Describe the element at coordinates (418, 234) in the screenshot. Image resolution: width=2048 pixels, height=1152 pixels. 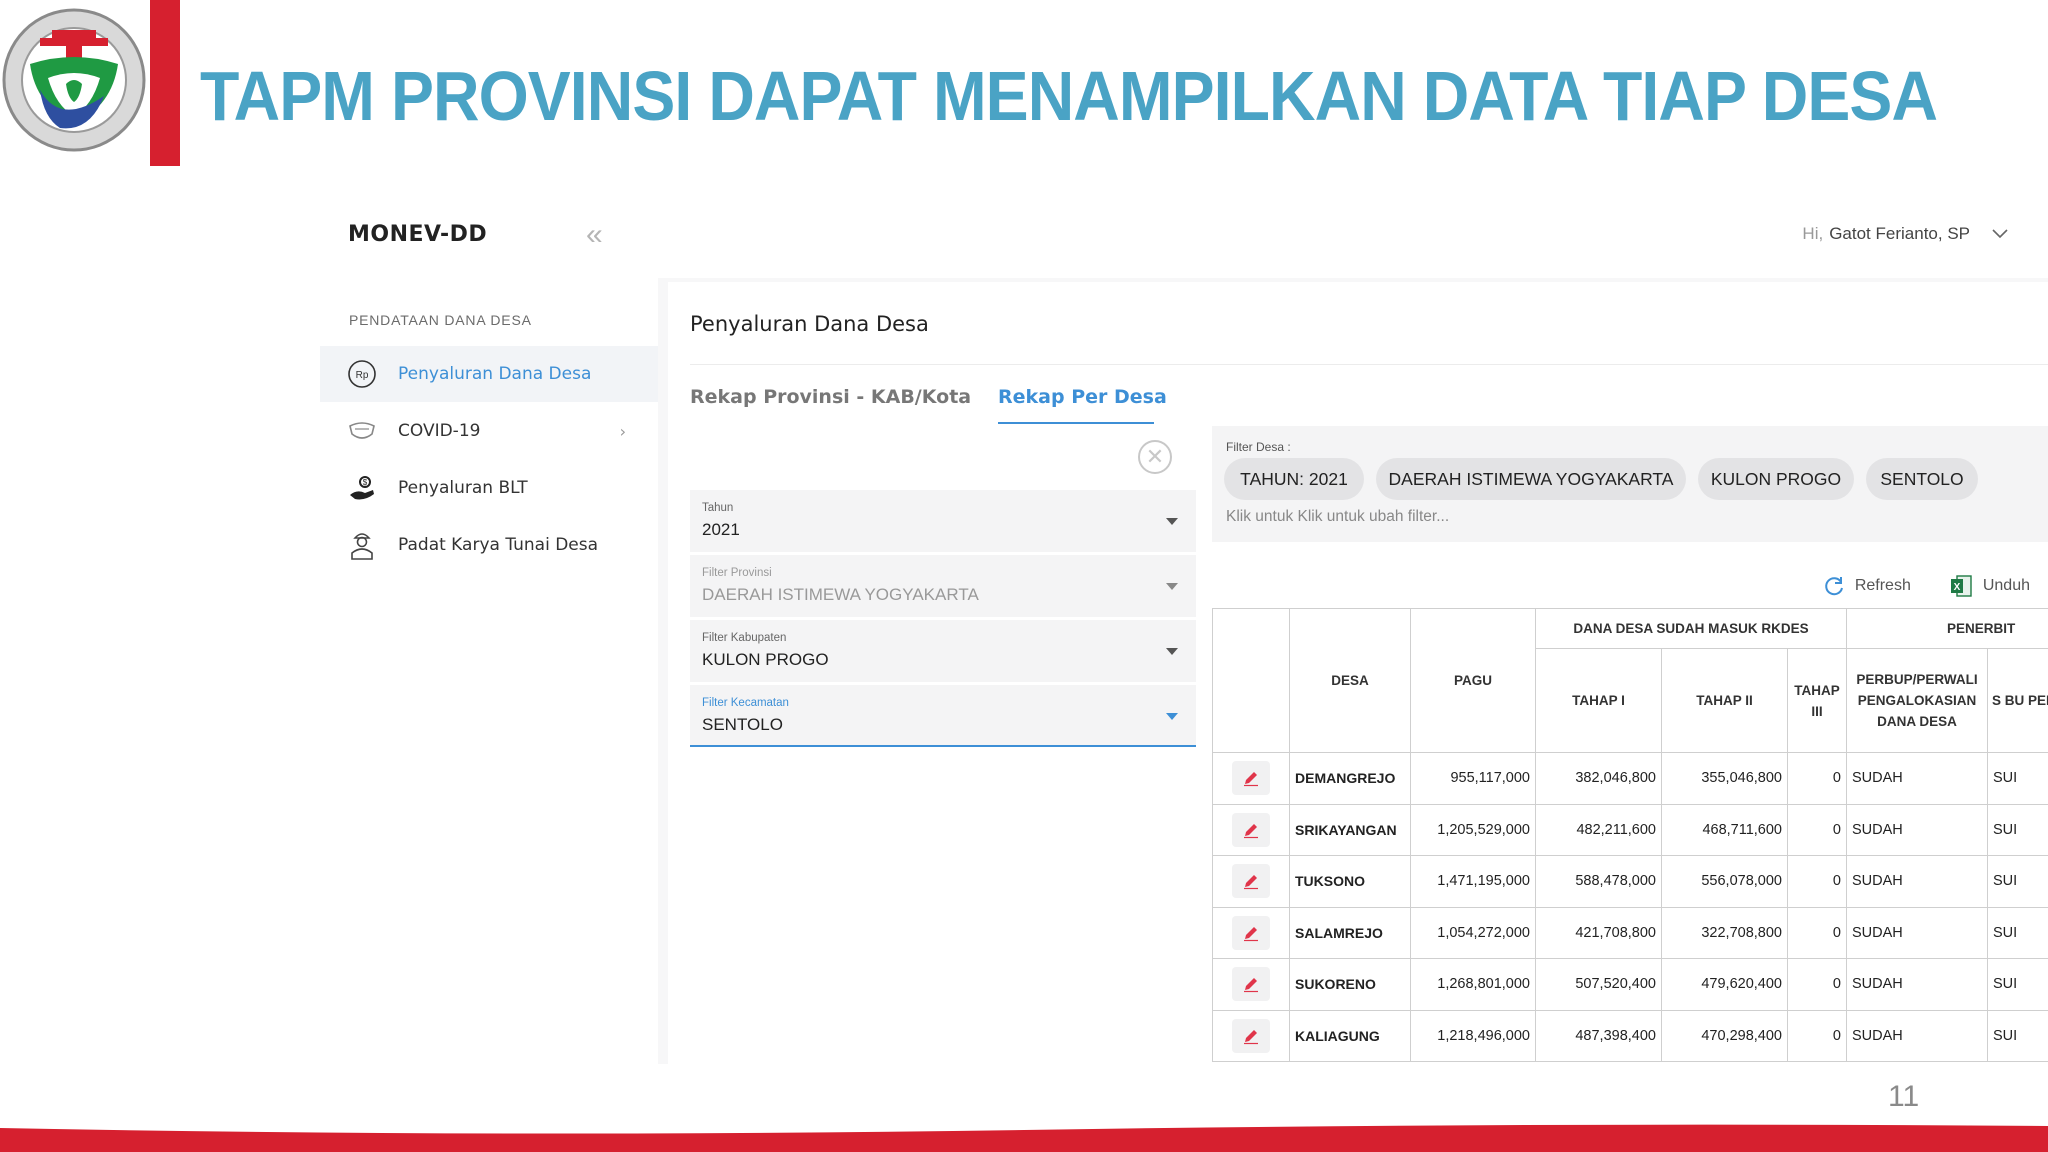
I see `app-title: MONEV-DD` at that location.